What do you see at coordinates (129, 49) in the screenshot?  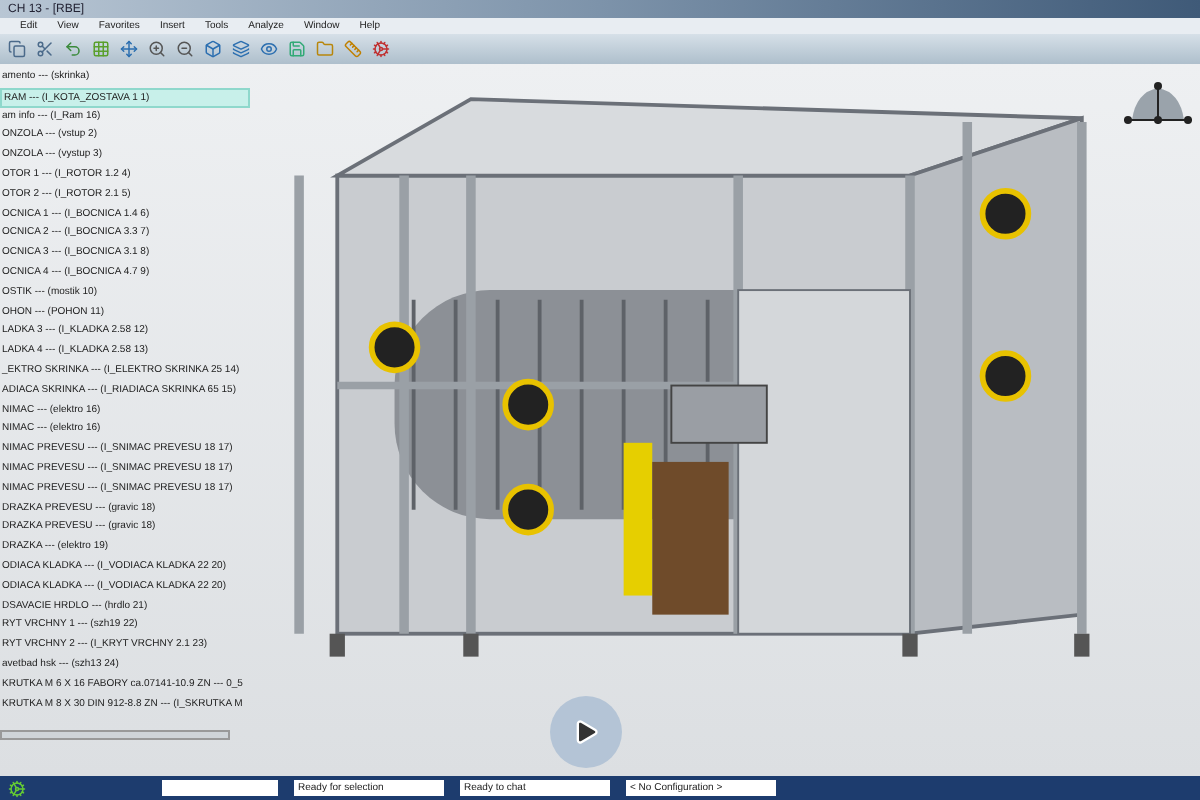 I see `move-icon` at bounding box center [129, 49].